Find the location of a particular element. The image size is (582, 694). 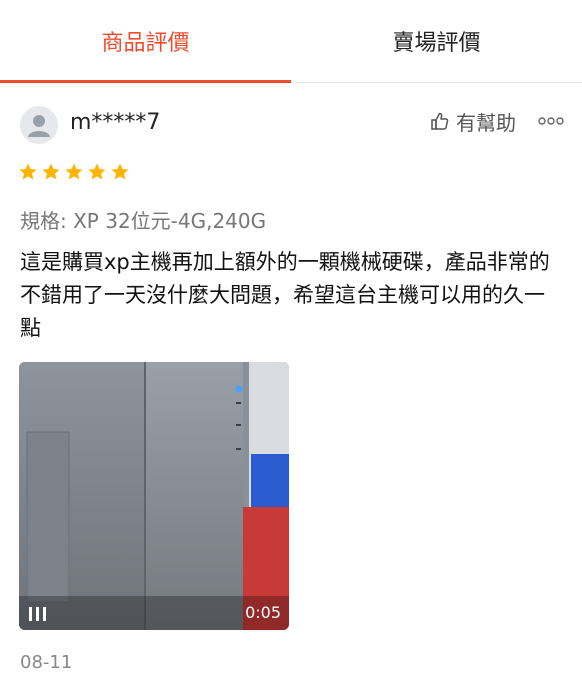

user-icon is located at coordinates (39, 126).